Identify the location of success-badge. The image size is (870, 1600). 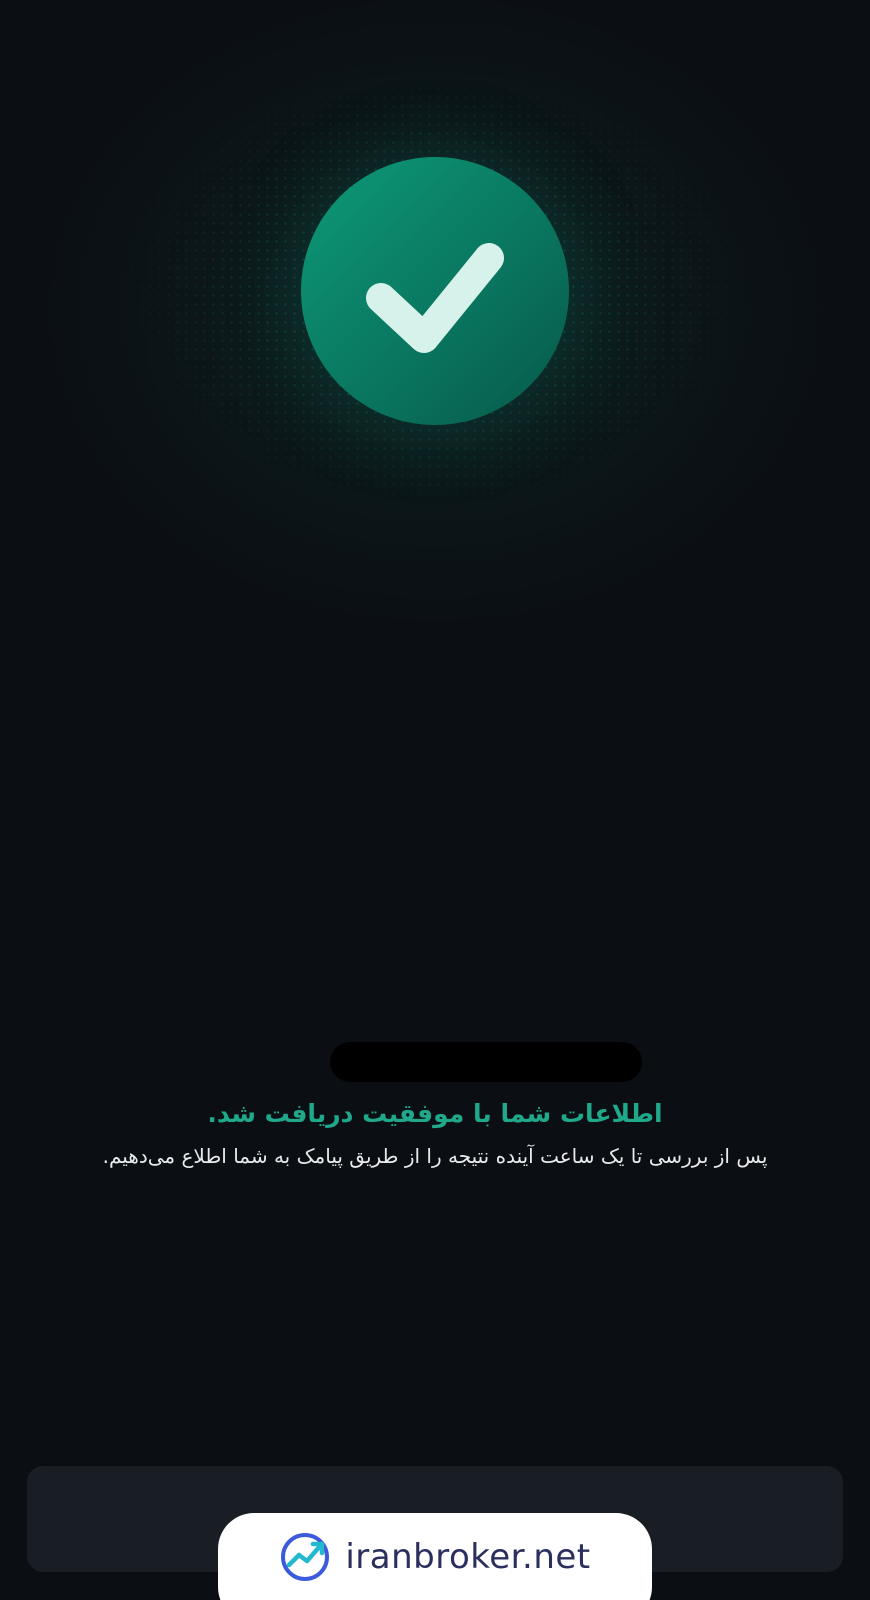
(435, 291).